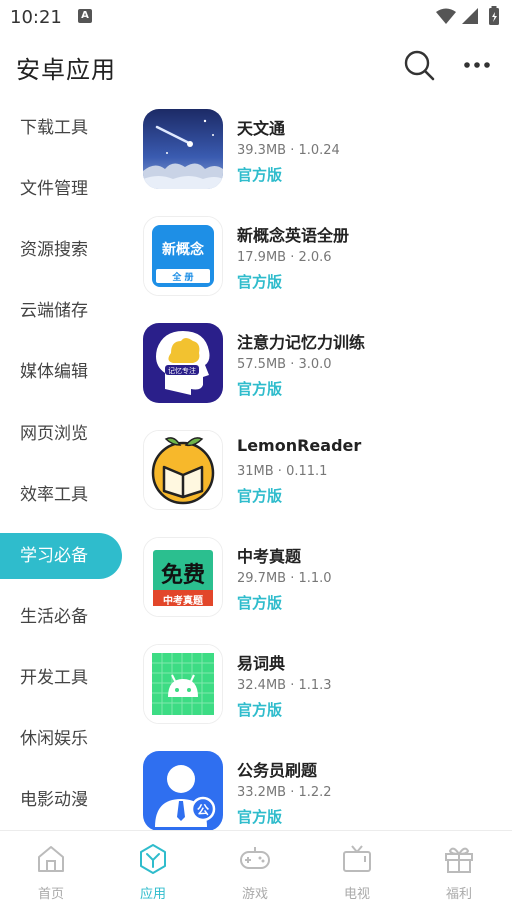  I want to click on category-resource-search: 资源搜索, so click(61, 250).